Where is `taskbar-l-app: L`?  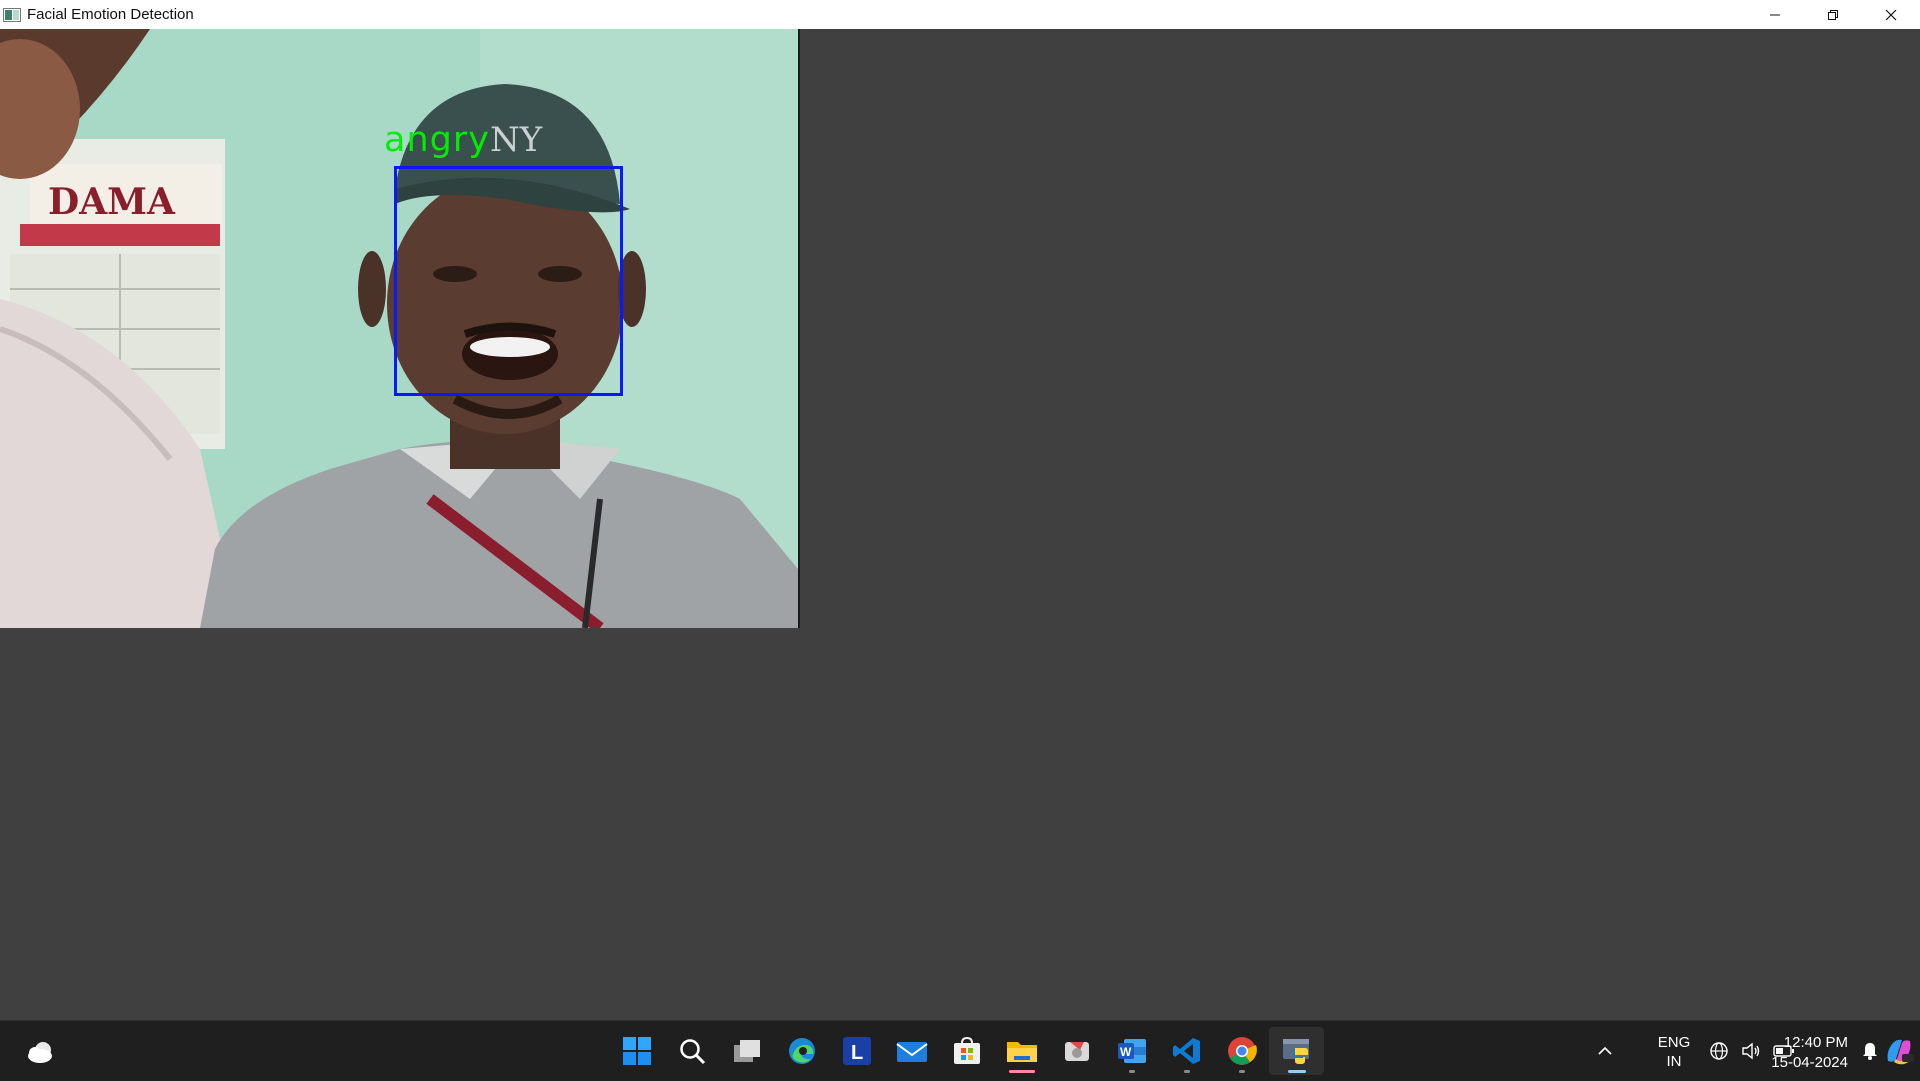 taskbar-l-app: L is located at coordinates (856, 1051).